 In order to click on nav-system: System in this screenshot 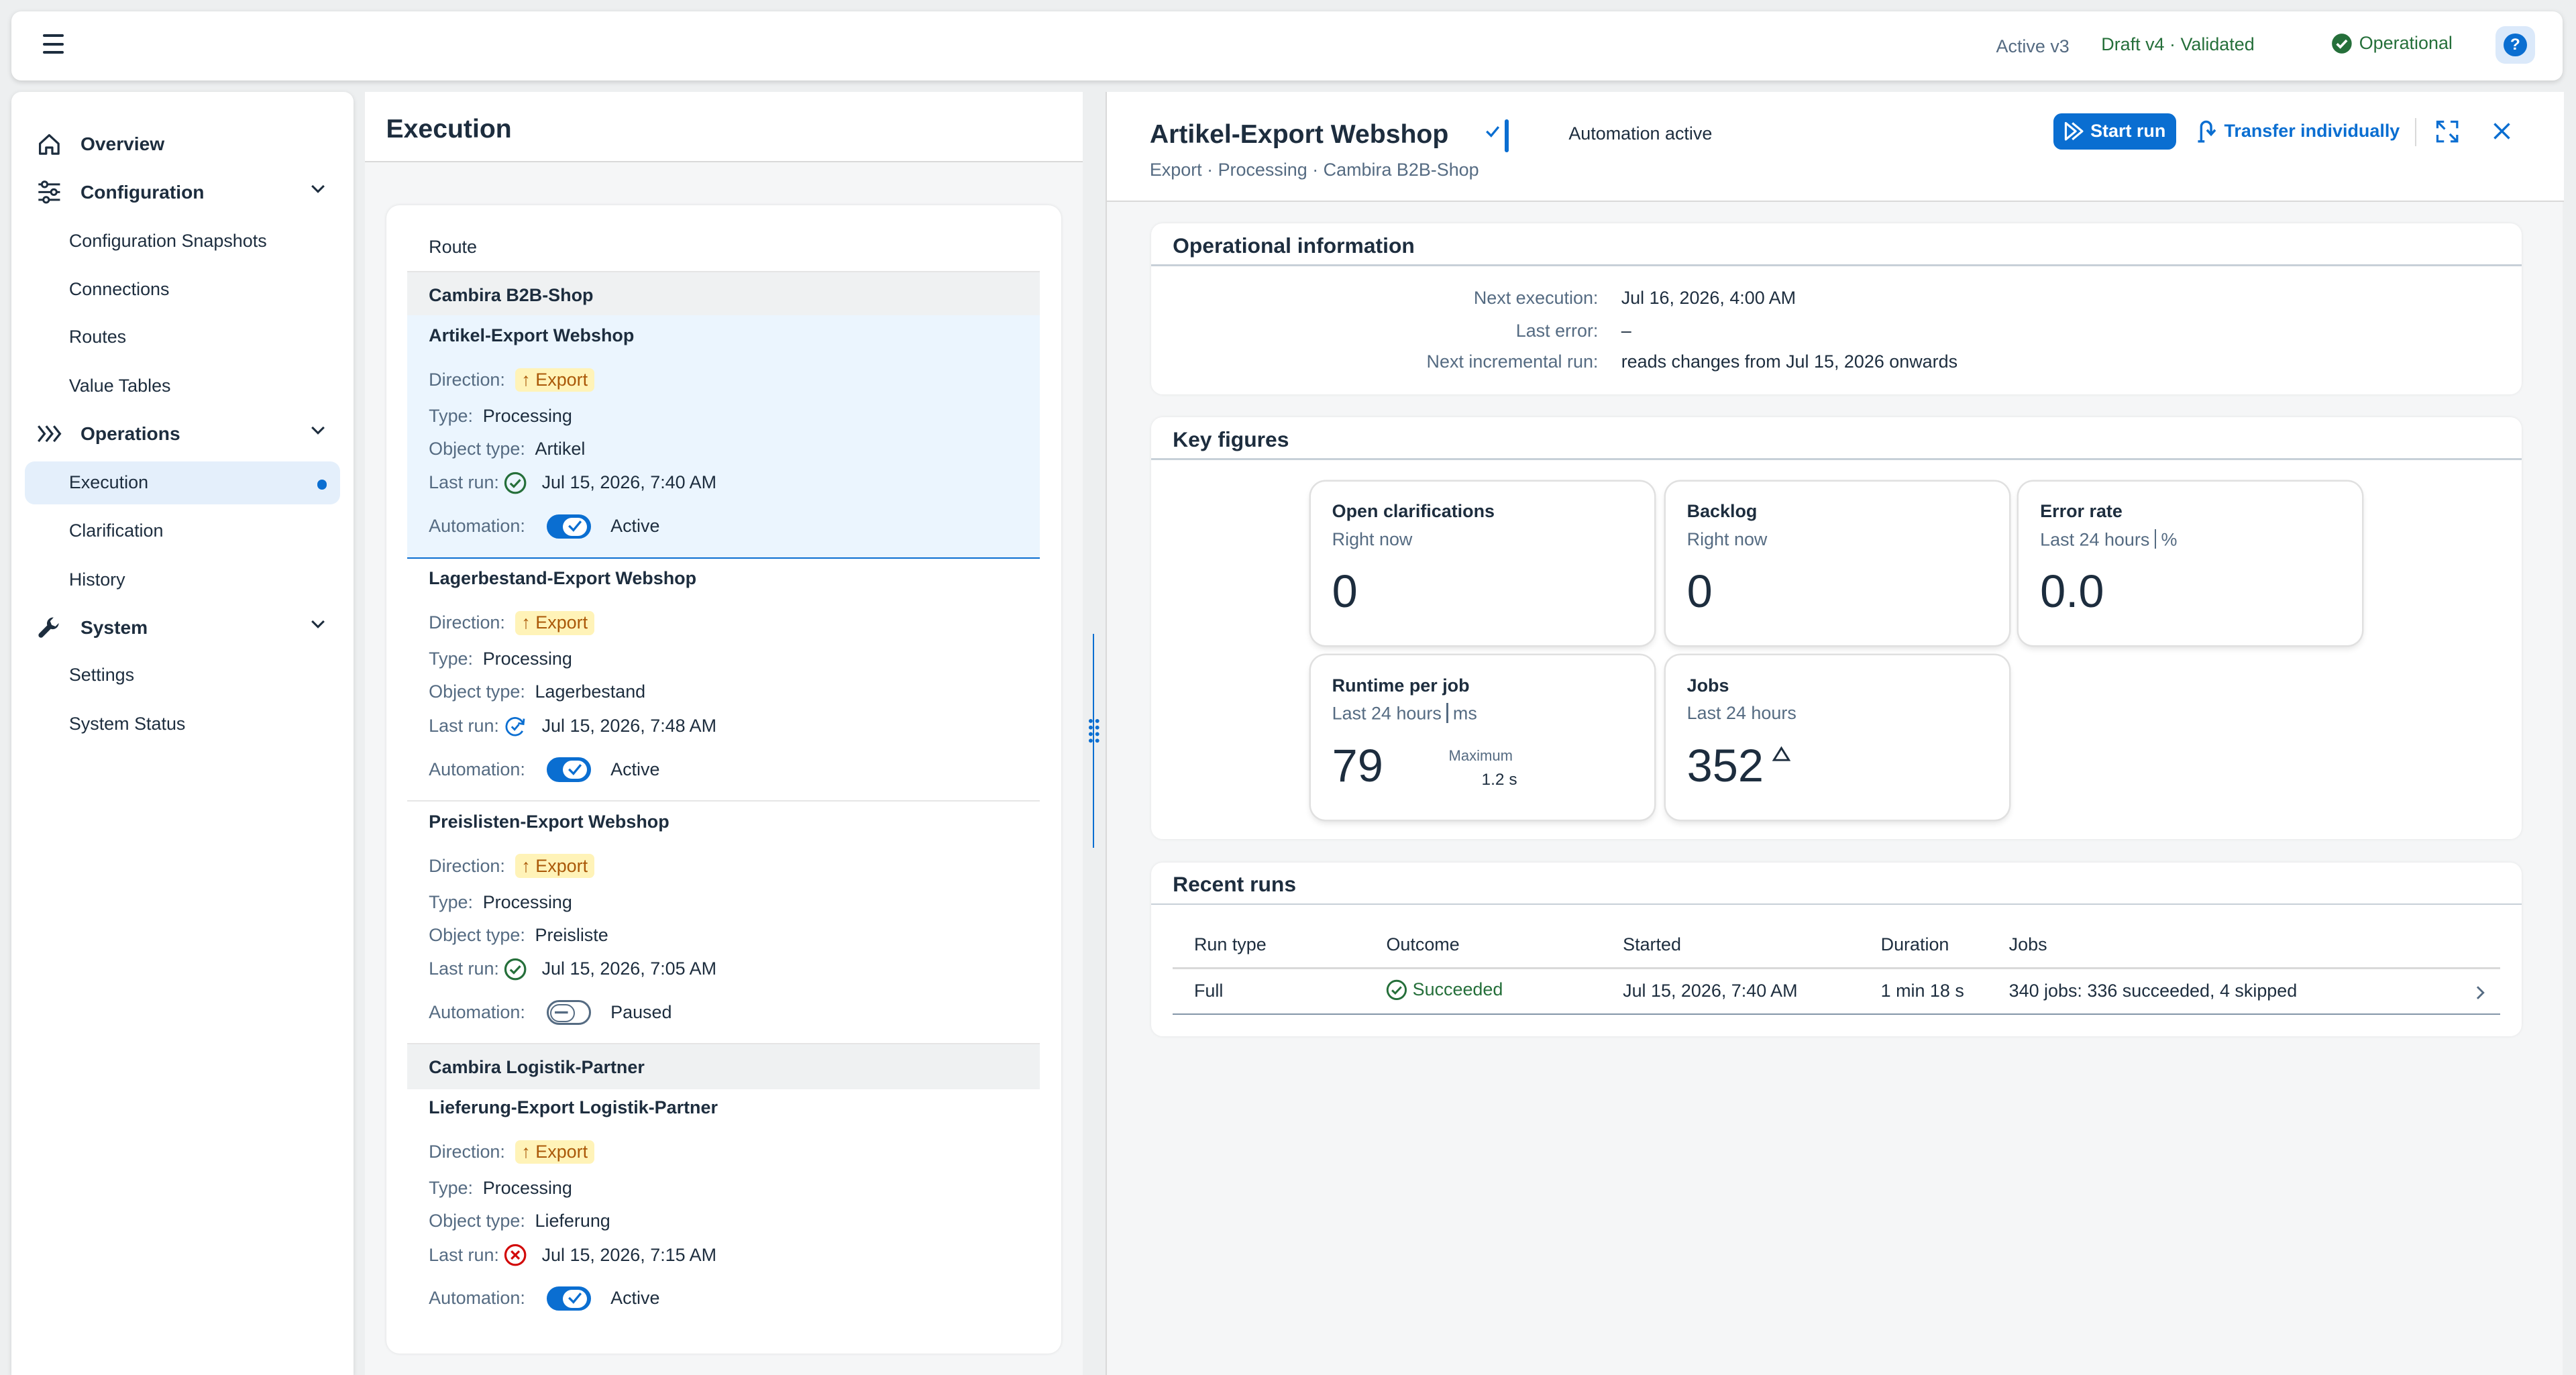, I will do `click(182, 628)`.